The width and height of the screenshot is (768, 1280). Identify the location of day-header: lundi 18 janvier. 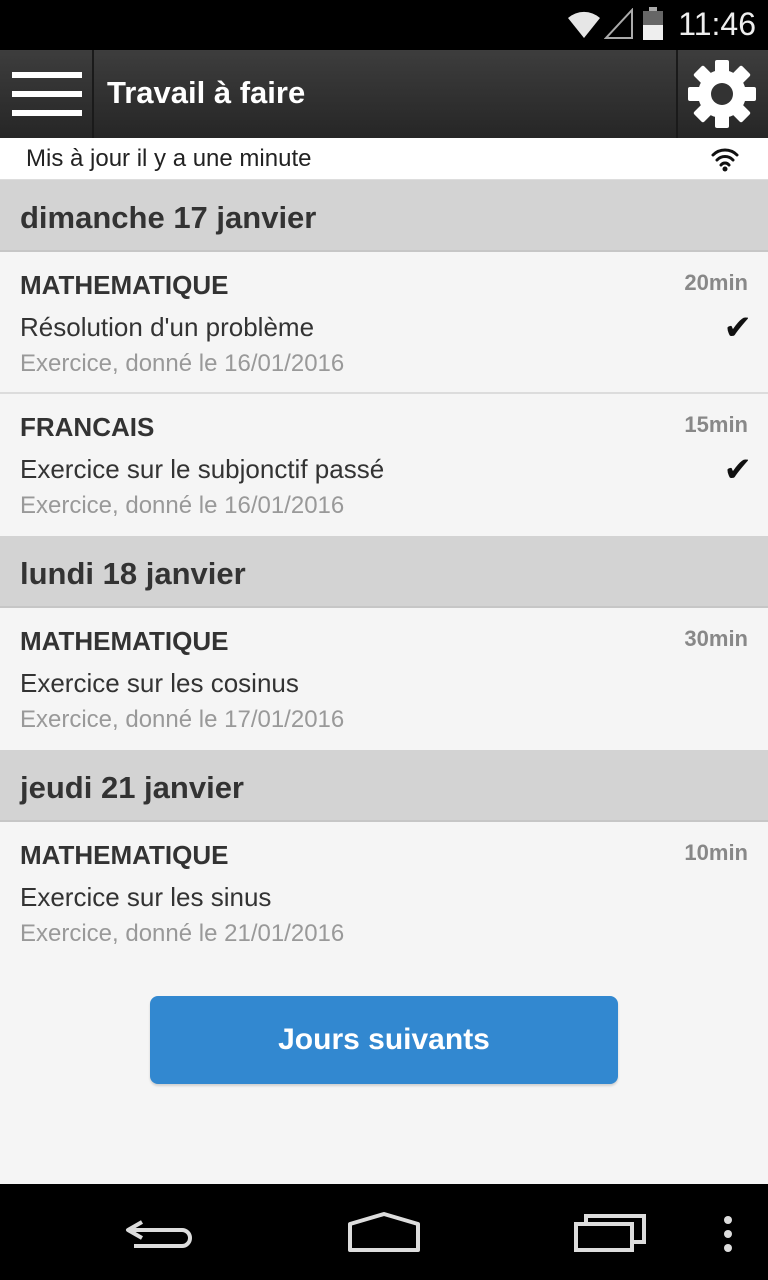
(384, 572).